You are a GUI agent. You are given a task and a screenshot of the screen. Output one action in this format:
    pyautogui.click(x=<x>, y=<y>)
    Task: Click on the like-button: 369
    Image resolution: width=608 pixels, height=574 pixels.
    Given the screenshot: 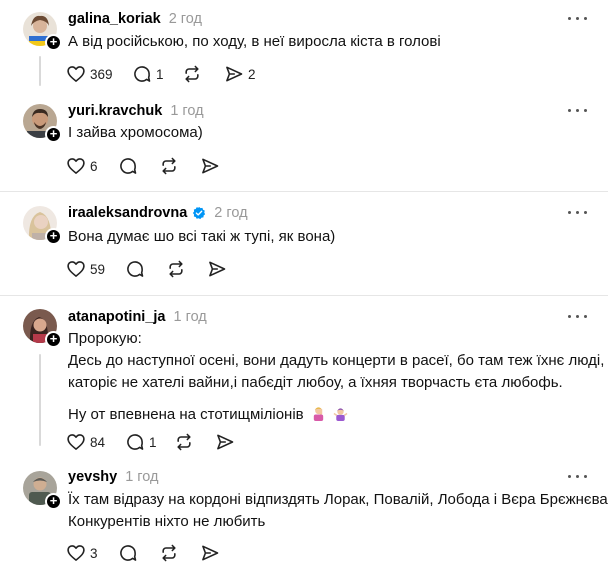 What is the action you would take?
    pyautogui.click(x=89, y=74)
    